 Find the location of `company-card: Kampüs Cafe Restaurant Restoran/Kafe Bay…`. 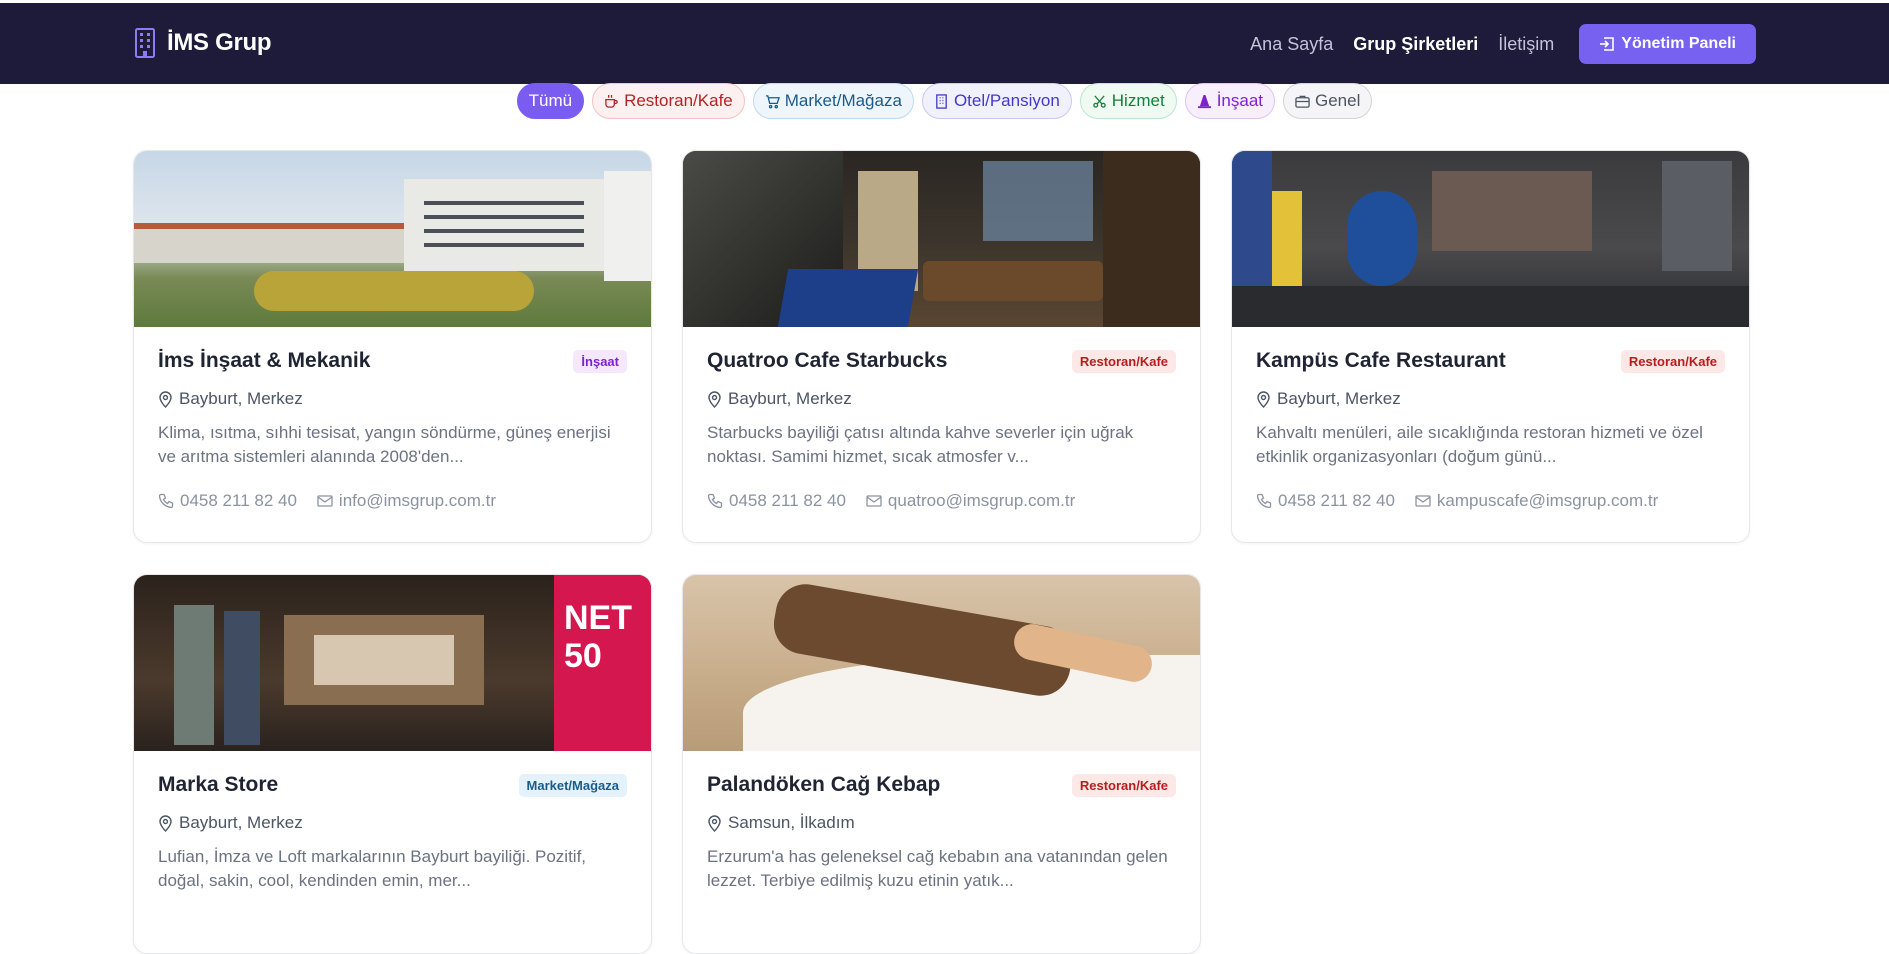

company-card: Kampüs Cafe Restaurant Restoran/Kafe Bay… is located at coordinates (1490, 346).